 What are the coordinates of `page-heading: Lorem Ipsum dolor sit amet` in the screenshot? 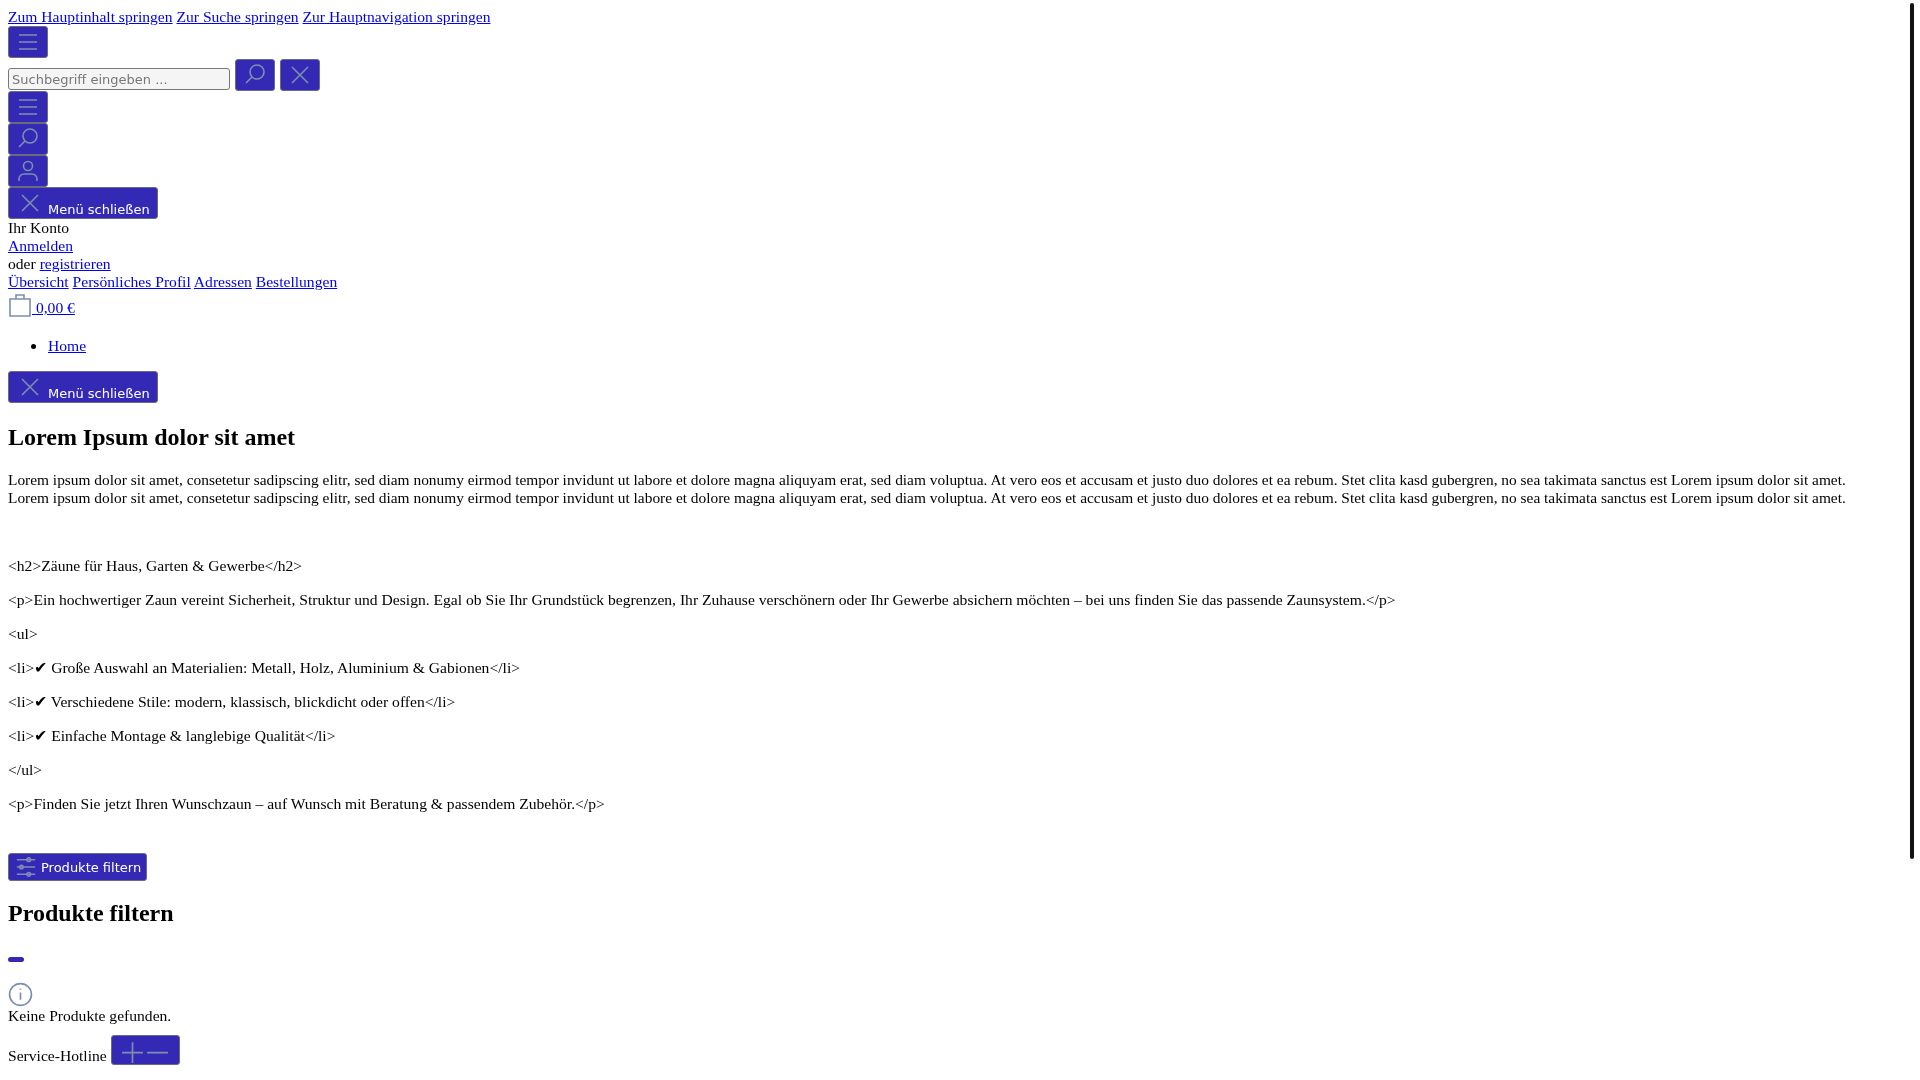 It's located at (152, 437).